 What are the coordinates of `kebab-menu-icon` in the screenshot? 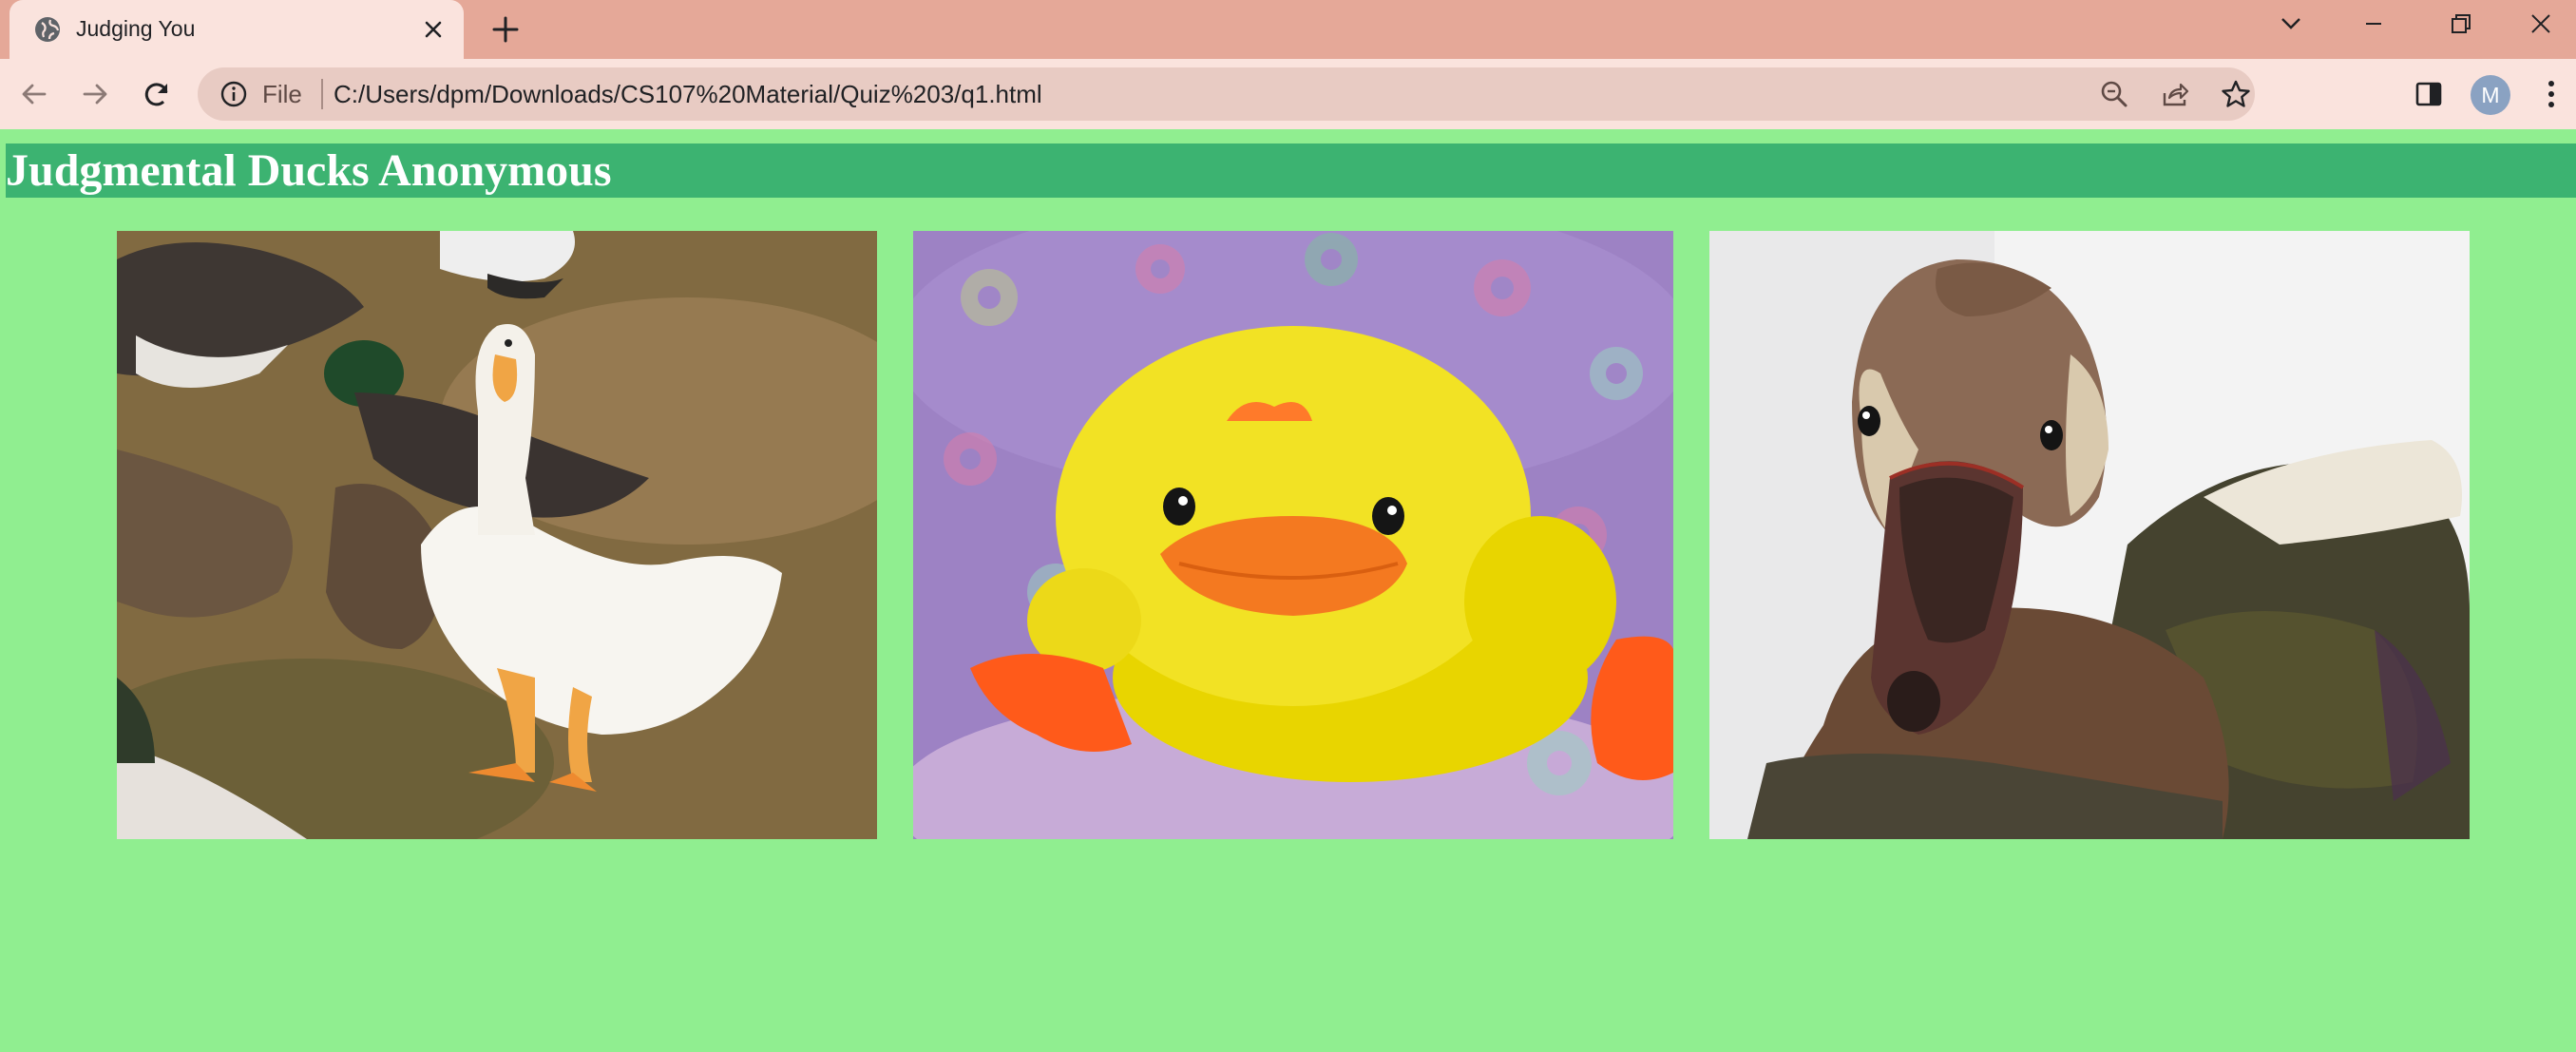 It's located at (2551, 94).